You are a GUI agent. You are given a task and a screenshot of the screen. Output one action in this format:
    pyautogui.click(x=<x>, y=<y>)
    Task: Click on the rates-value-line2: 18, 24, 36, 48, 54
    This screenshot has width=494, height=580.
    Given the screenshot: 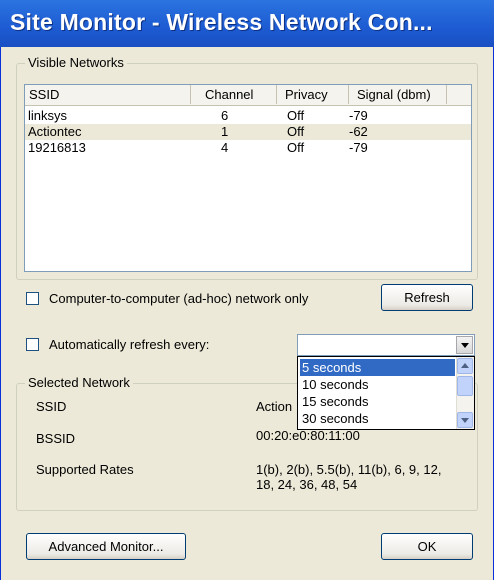 What is the action you would take?
    pyautogui.click(x=307, y=484)
    